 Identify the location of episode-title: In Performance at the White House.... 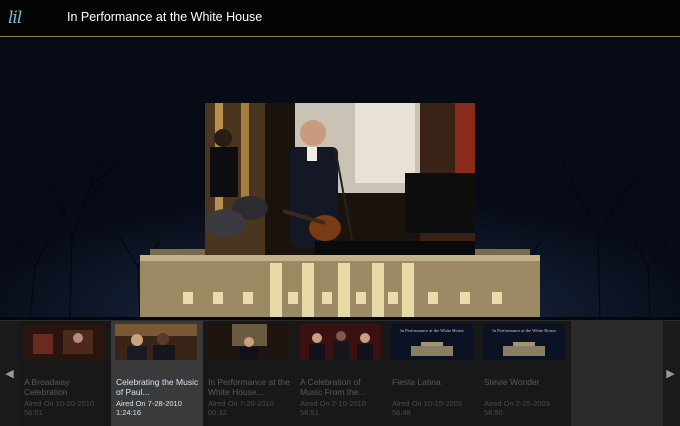
(249, 387).